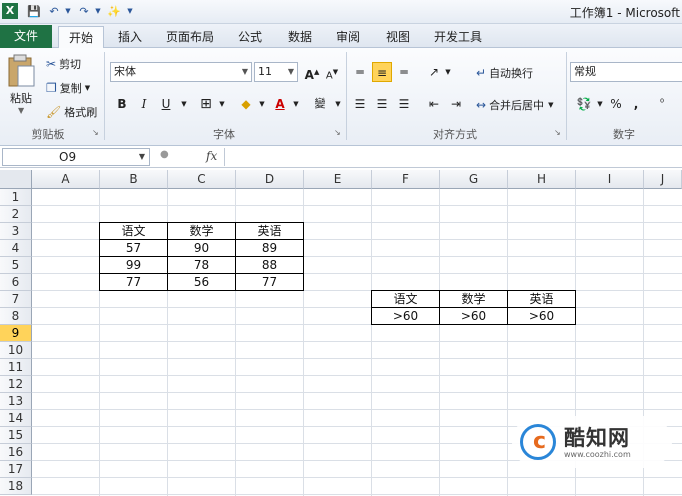 The height and width of the screenshot is (496, 682). I want to click on borders-dropdown-icon: ▼, so click(222, 104).